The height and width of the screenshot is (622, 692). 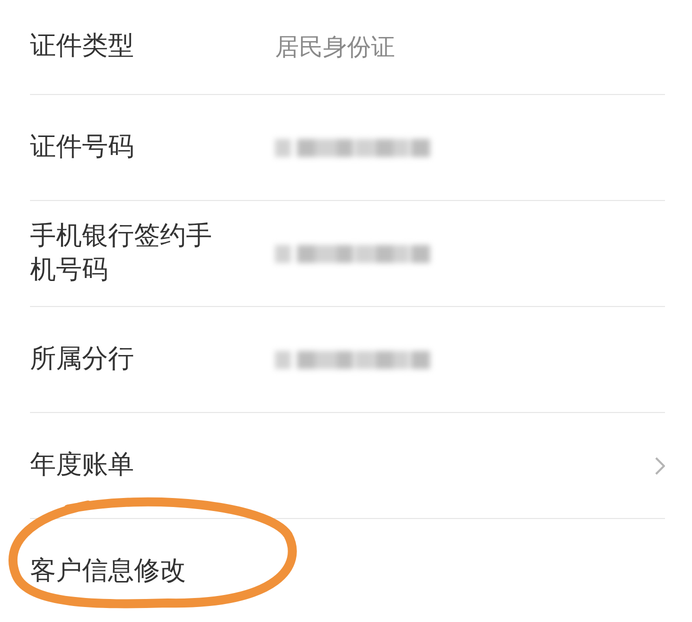 What do you see at coordinates (108, 571) in the screenshot?
I see `field-label: 客户信息修改` at bounding box center [108, 571].